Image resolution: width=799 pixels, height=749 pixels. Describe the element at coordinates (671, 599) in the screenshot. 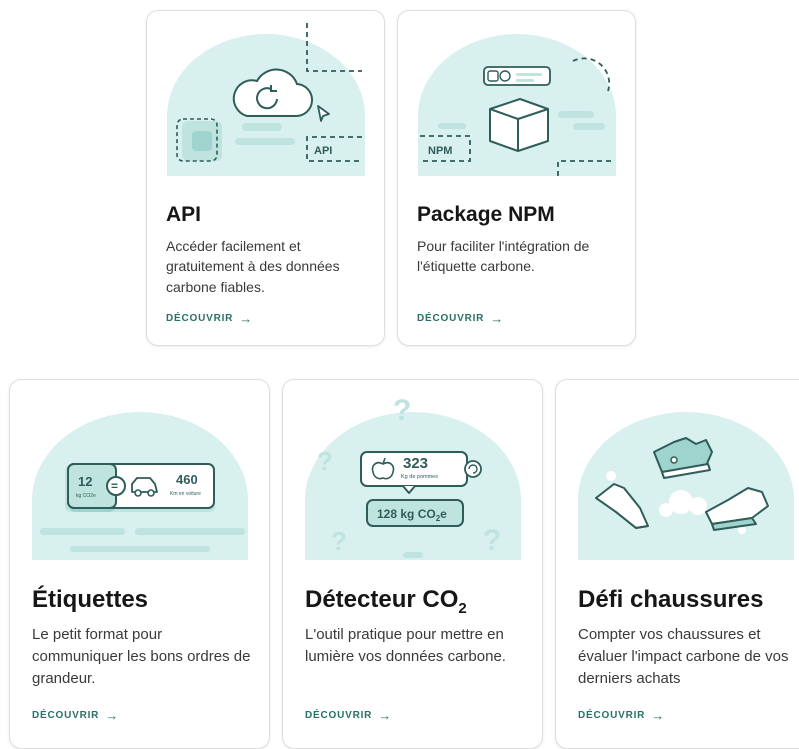

I see `card-title: Défi chaussures` at that location.